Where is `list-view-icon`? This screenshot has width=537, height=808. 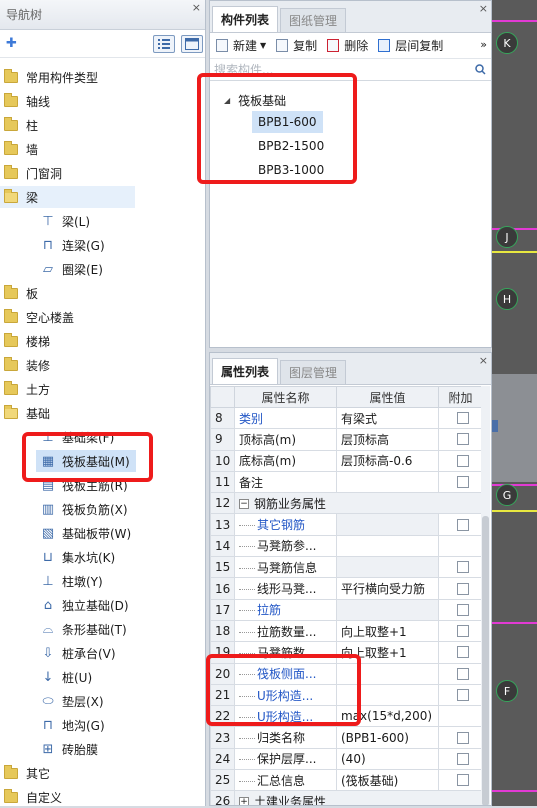 list-view-icon is located at coordinates (164, 44).